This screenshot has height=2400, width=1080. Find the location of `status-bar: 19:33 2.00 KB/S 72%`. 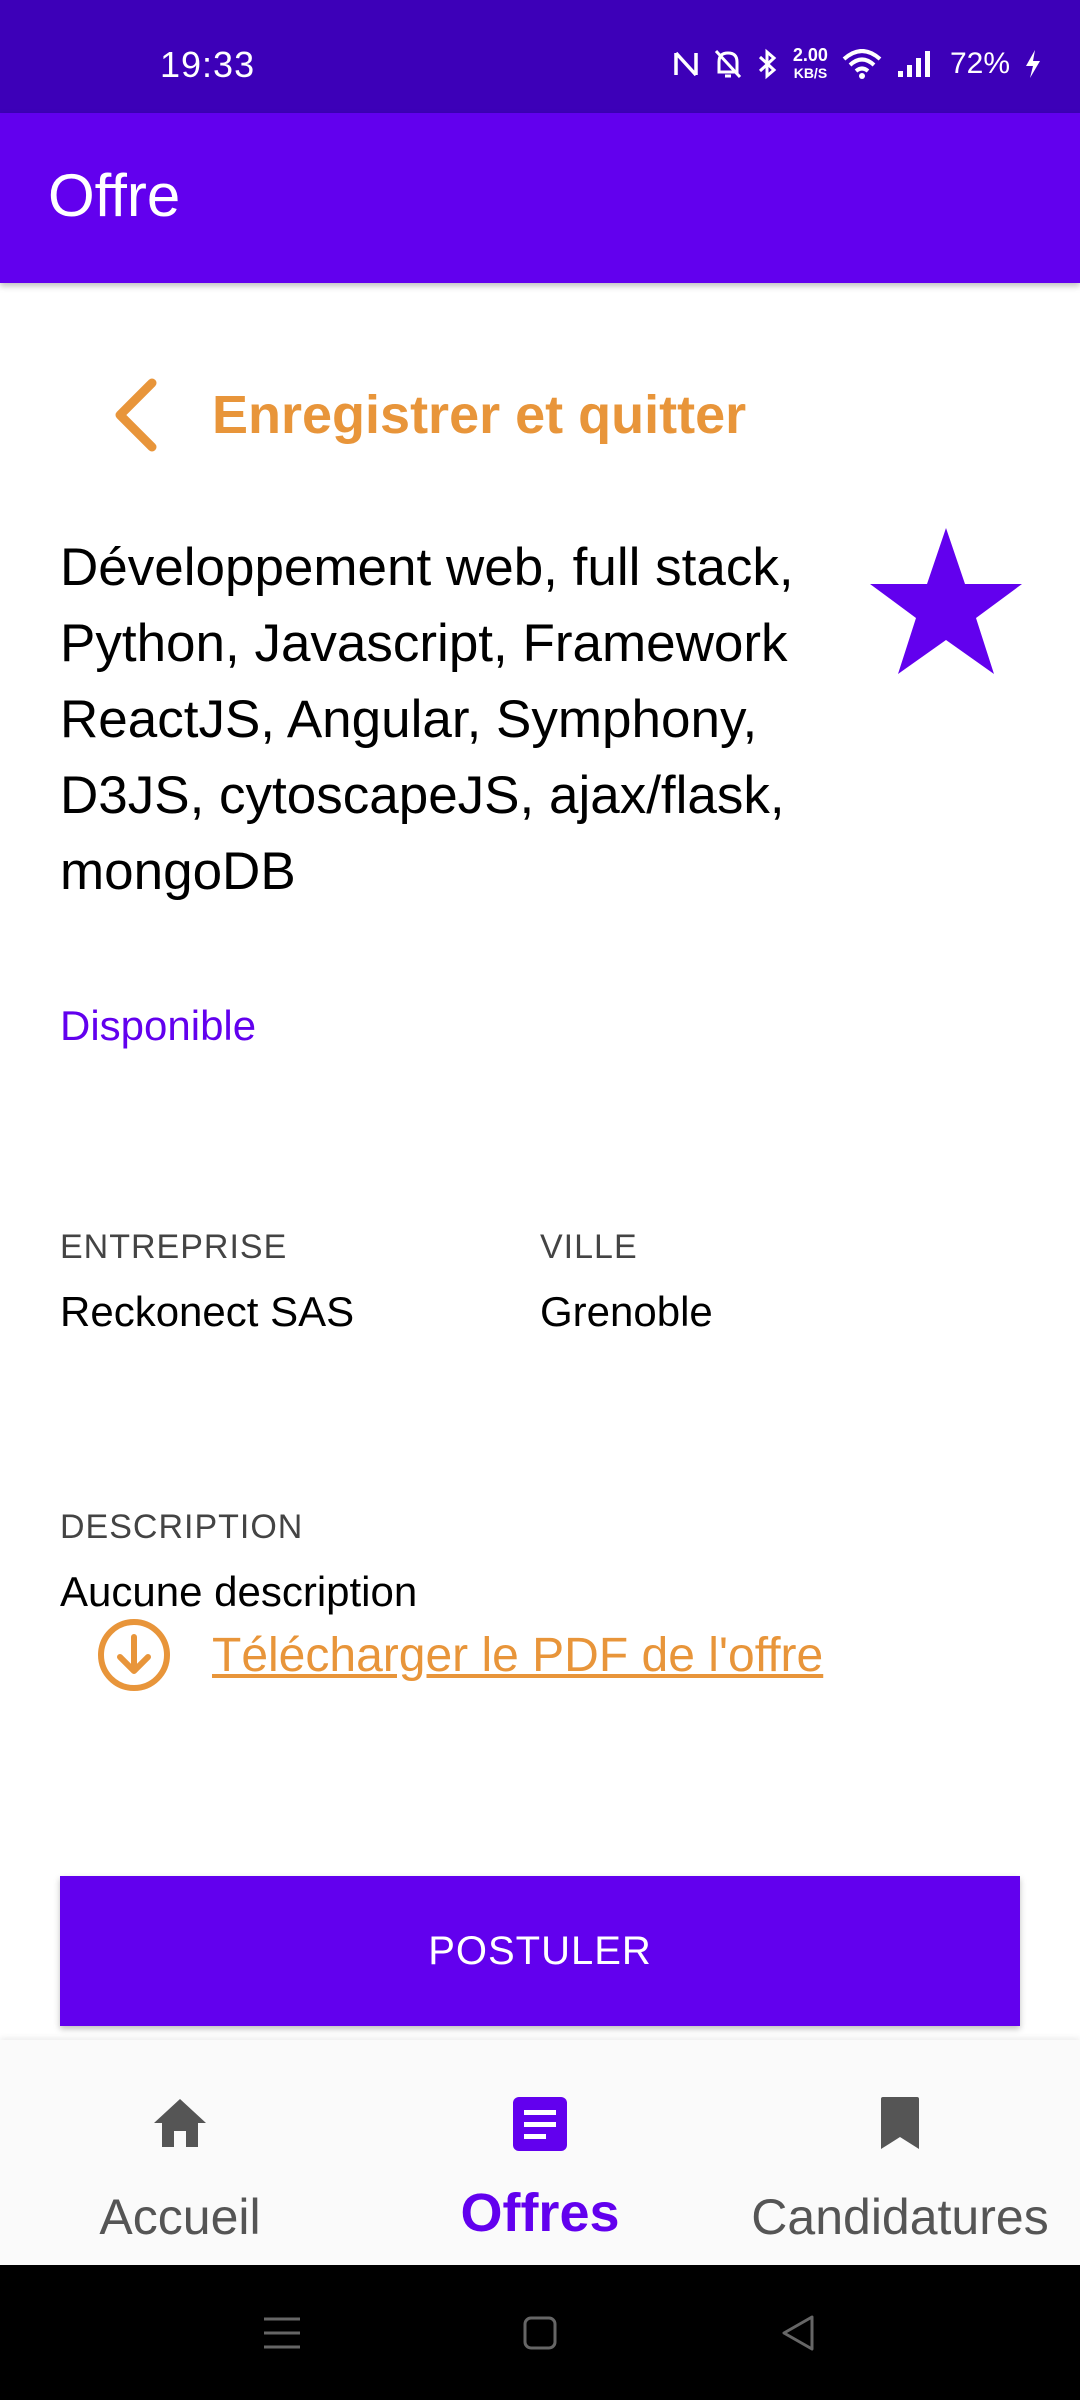

status-bar: 19:33 2.00 KB/S 72% is located at coordinates (540, 56).